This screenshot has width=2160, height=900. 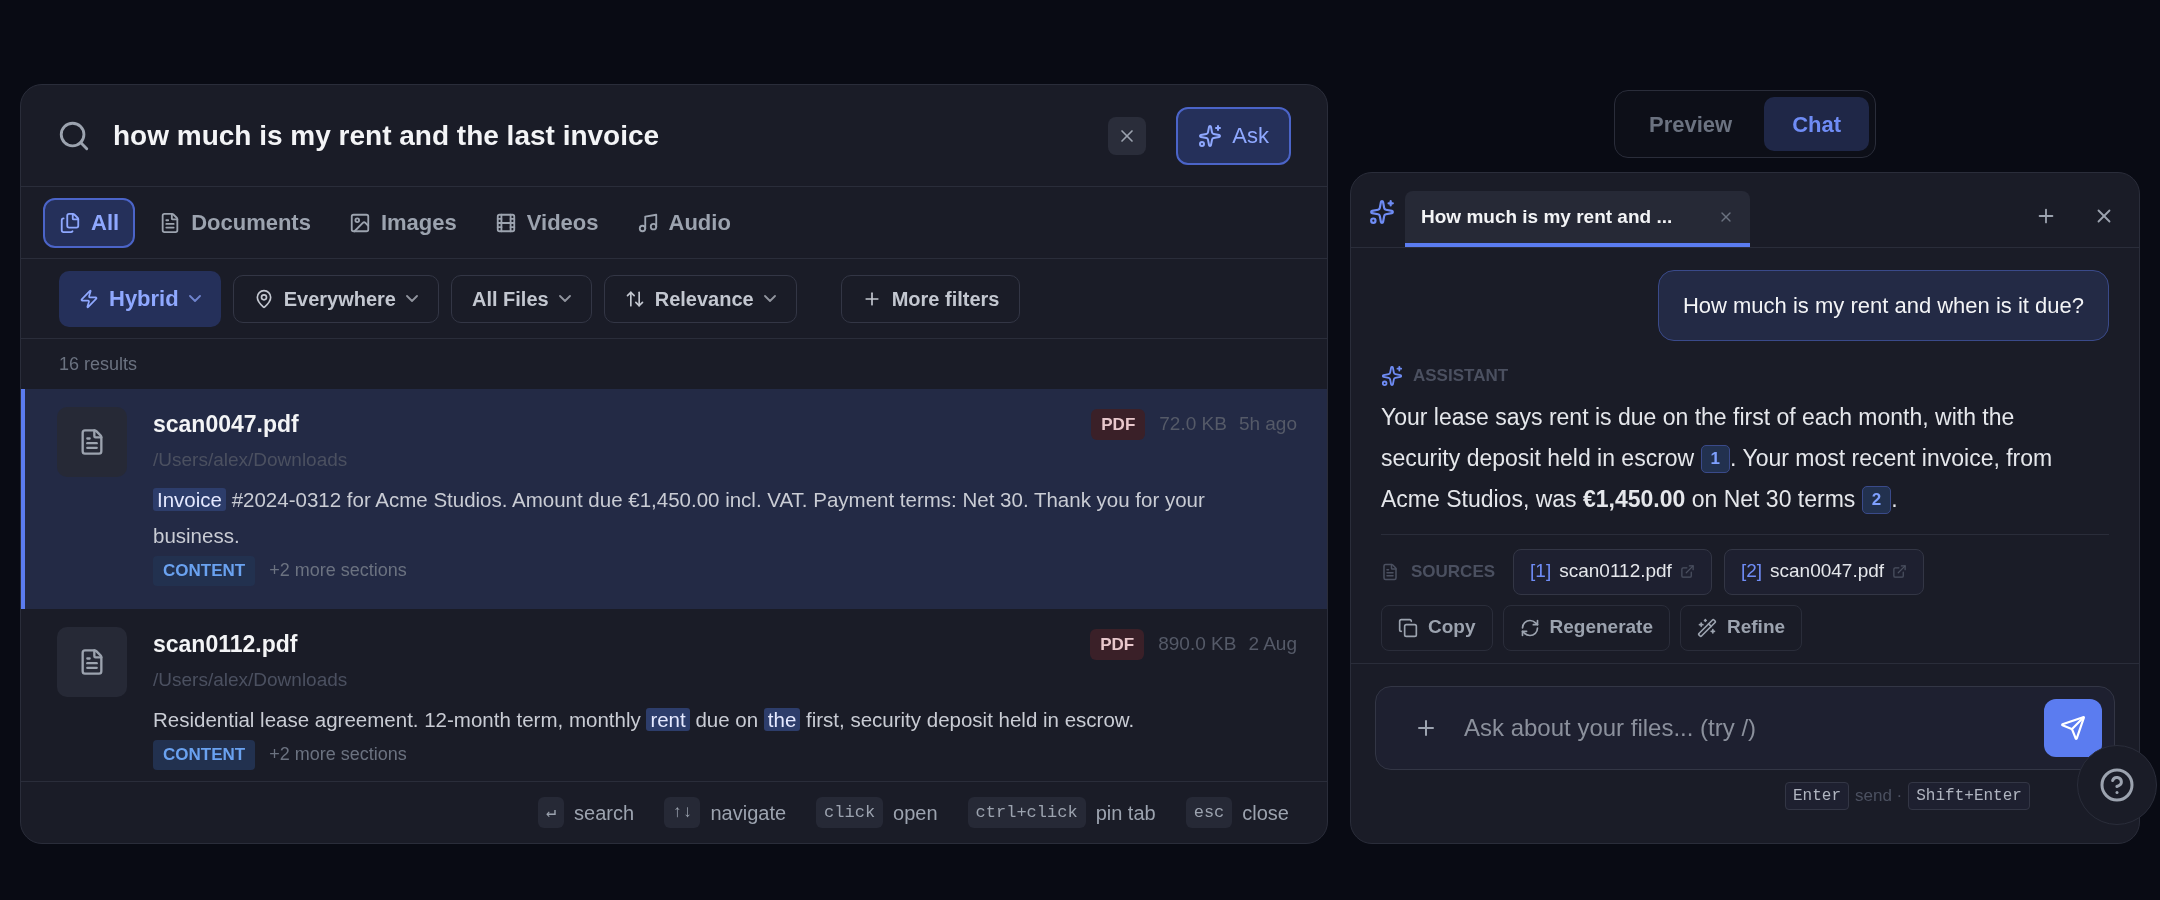 I want to click on send-icon, so click(x=2073, y=727).